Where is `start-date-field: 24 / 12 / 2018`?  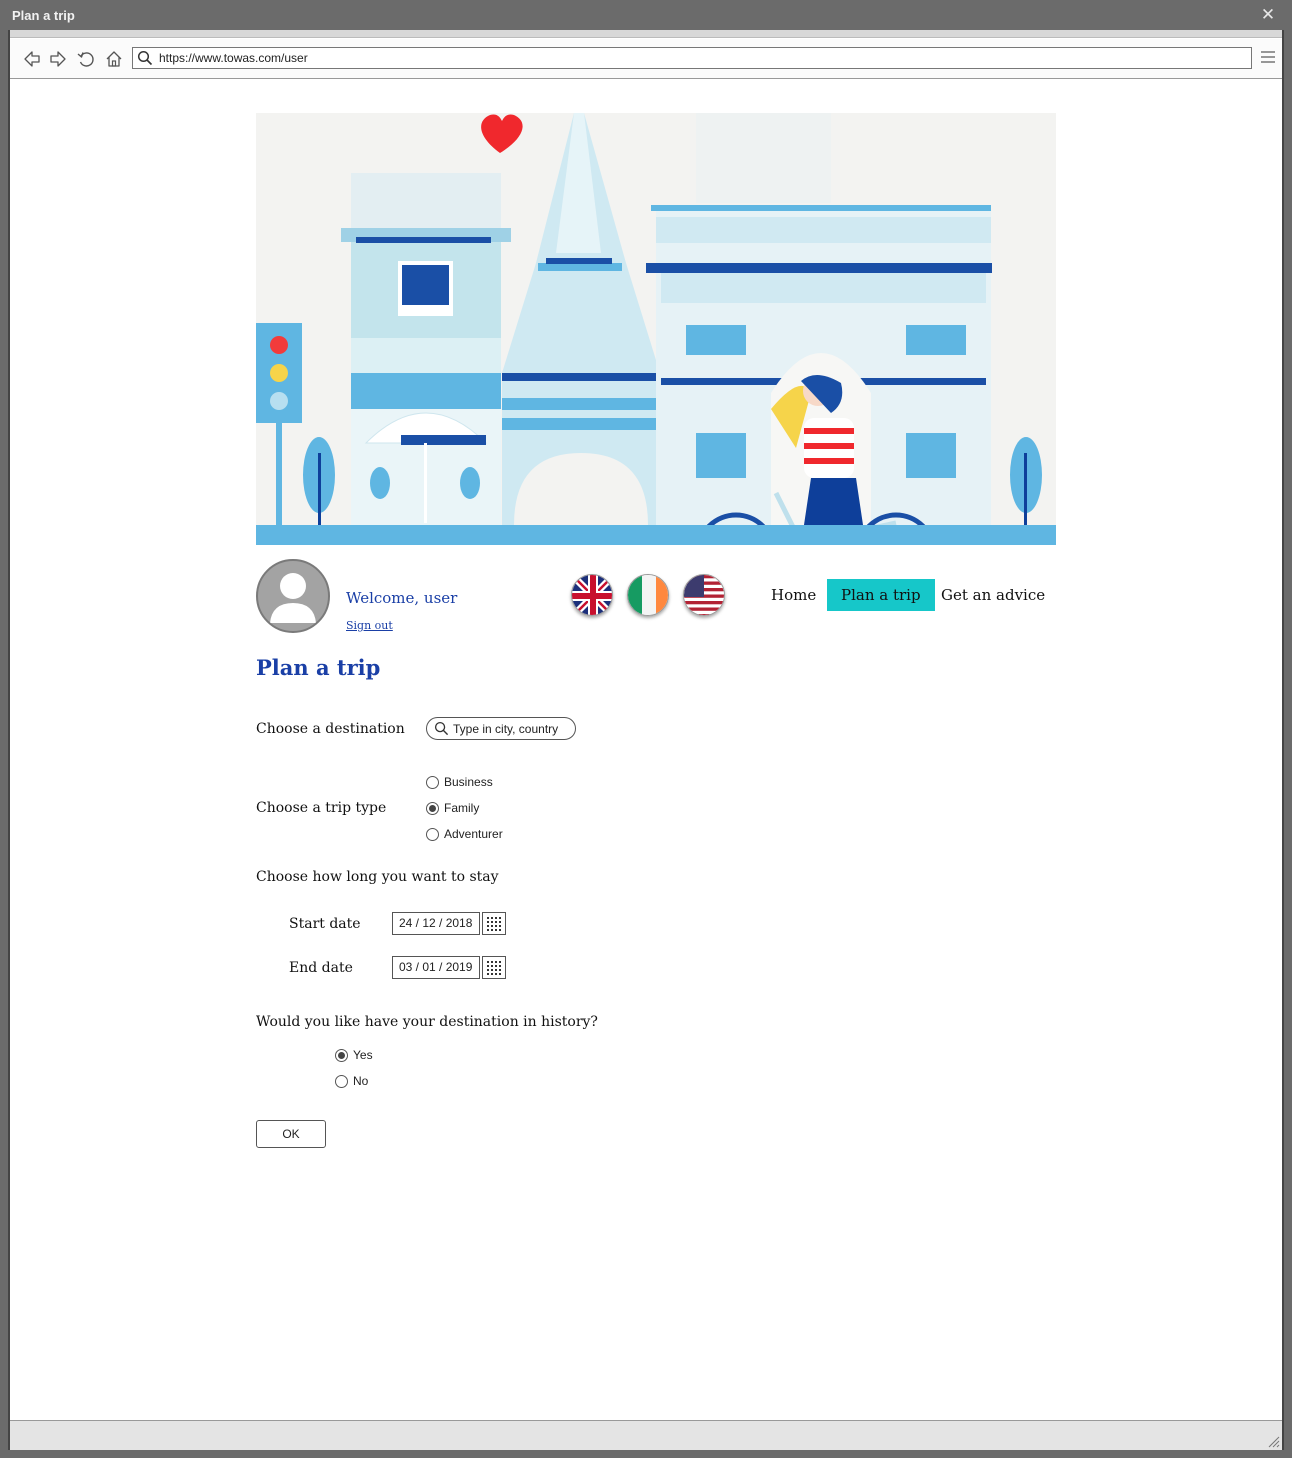 start-date-field: 24 / 12 / 2018 is located at coordinates (436, 923).